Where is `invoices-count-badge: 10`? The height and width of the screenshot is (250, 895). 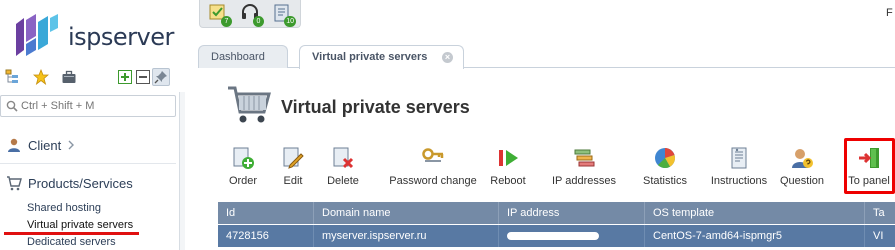 invoices-count-badge: 10 is located at coordinates (290, 21).